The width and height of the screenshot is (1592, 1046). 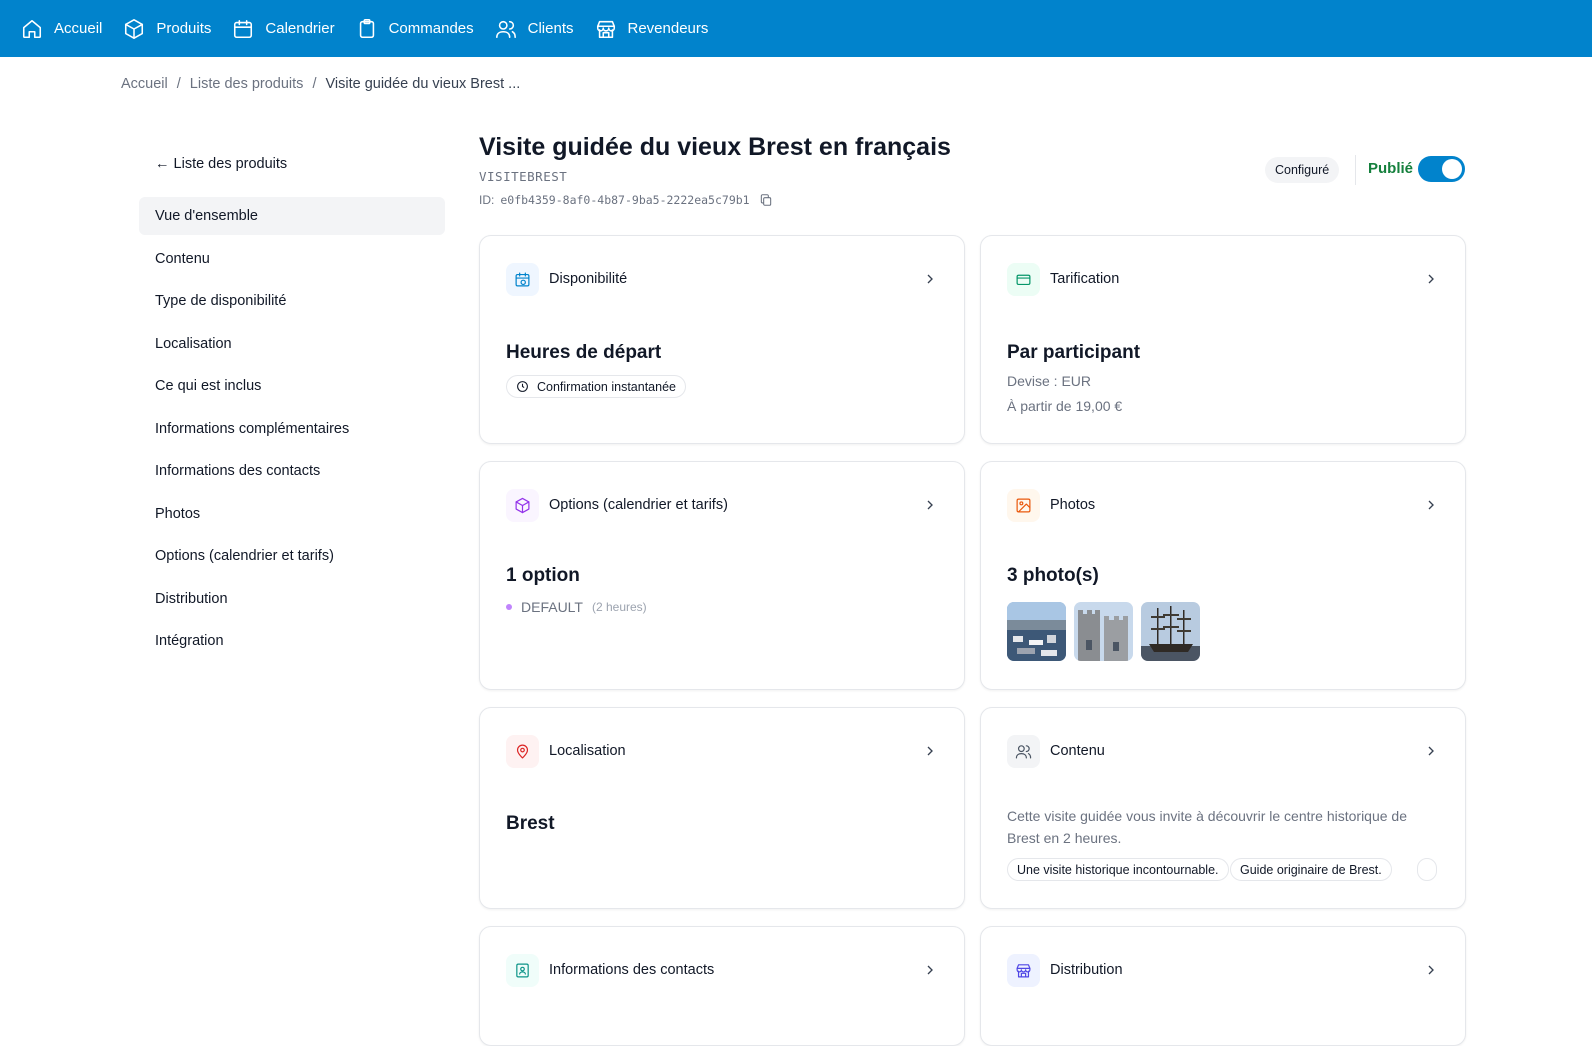 I want to click on content-tag: Une visite historique incontournable., so click(x=1118, y=869).